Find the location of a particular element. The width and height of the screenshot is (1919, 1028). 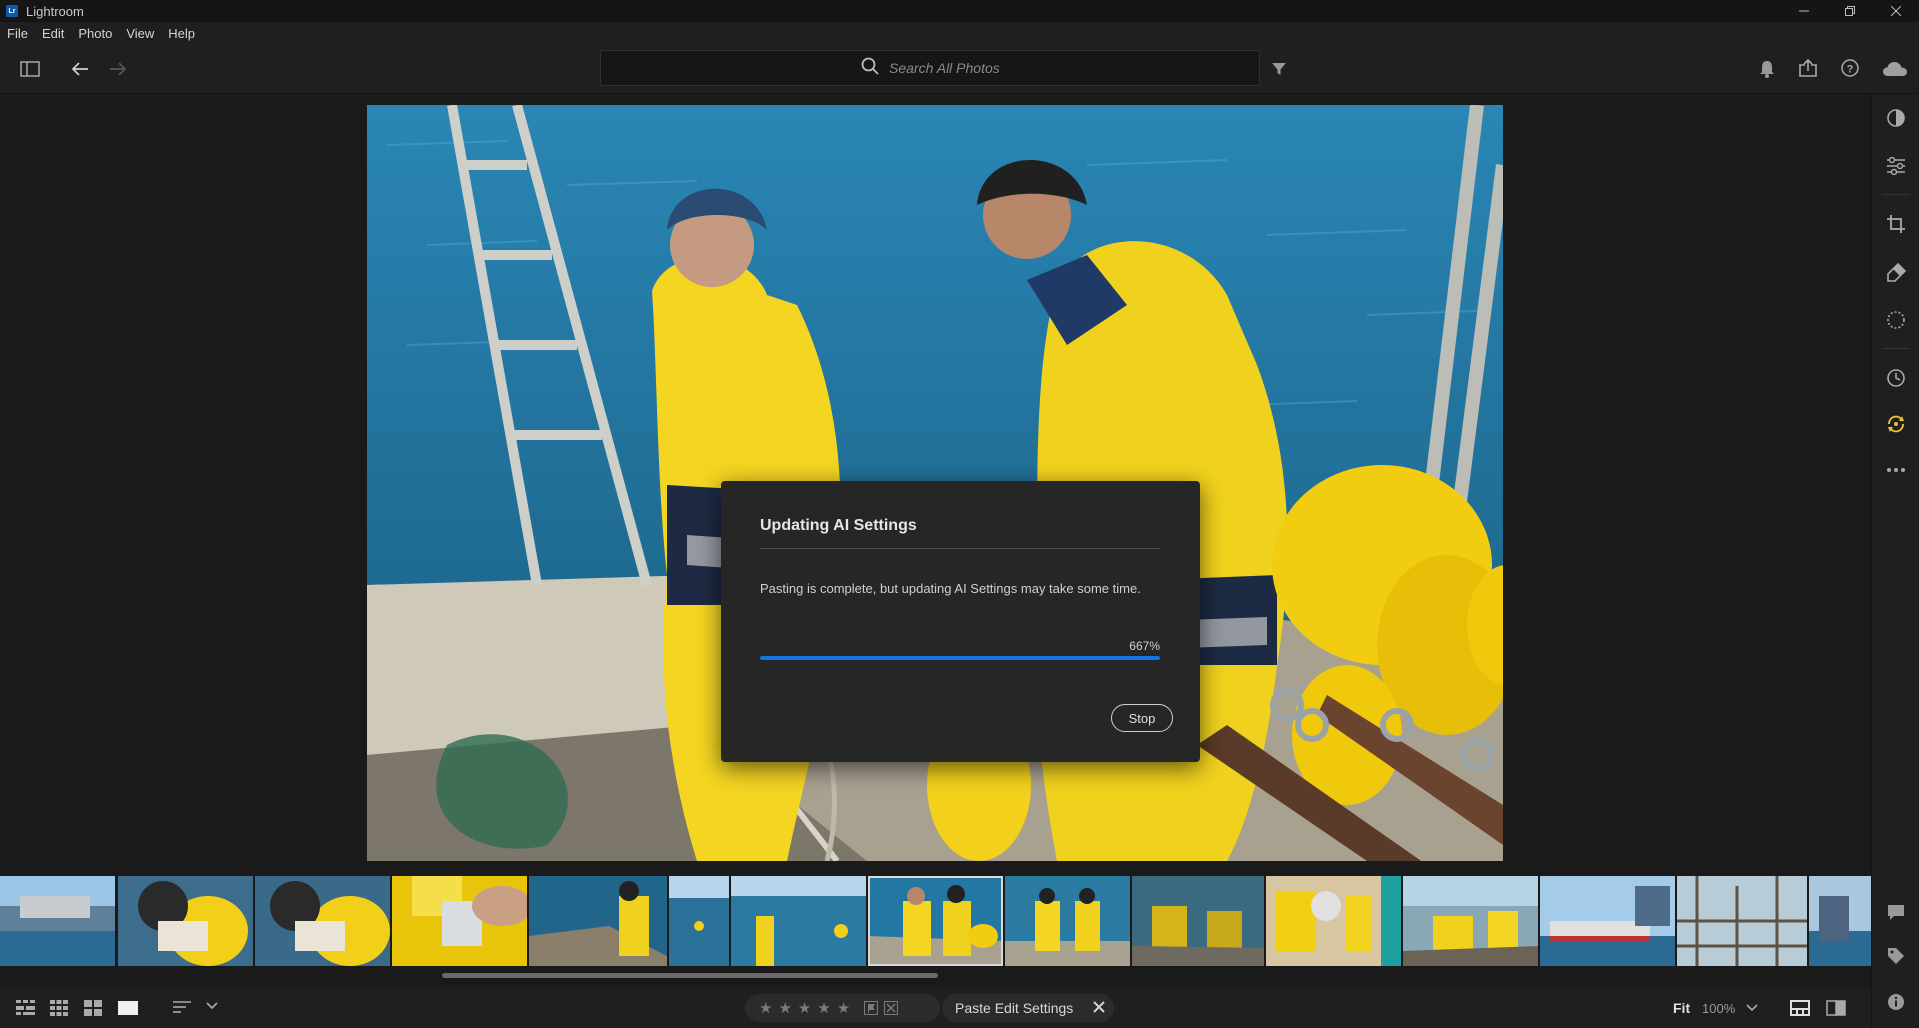

dialog-title: Updating AI Settings is located at coordinates (838, 525).